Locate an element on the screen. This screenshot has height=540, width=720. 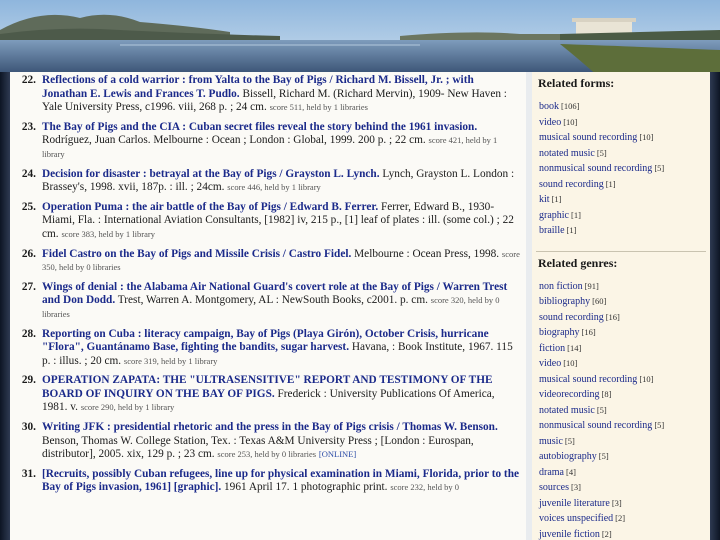
facet-item: drama [4] is located at coordinates (624, 473).